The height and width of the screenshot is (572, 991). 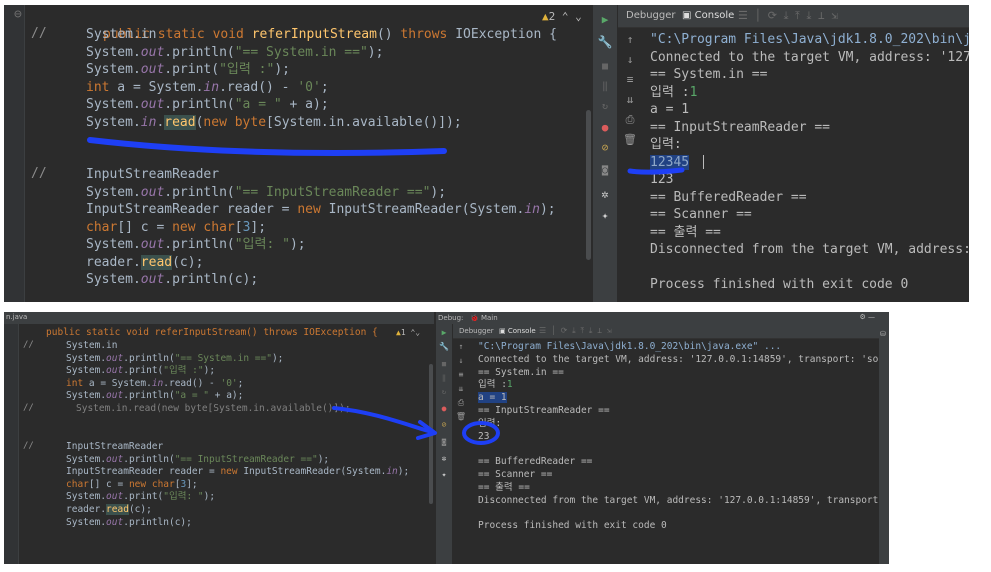 What do you see at coordinates (565, 16) in the screenshot?
I see `chevron-up-icon: ⌃` at bounding box center [565, 16].